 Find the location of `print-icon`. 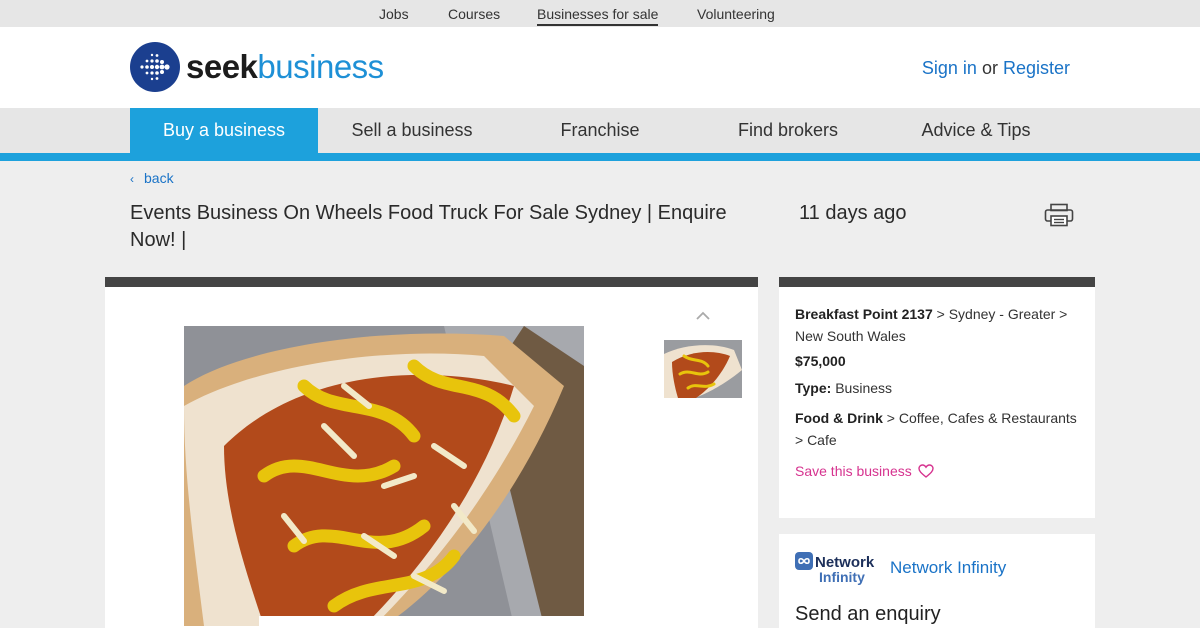

print-icon is located at coordinates (1059, 215).